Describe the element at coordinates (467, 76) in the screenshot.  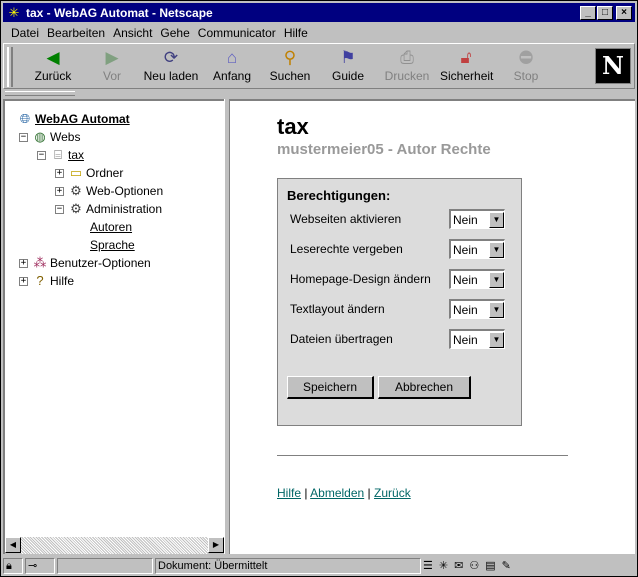
I see `security-label: Sicherheit` at that location.